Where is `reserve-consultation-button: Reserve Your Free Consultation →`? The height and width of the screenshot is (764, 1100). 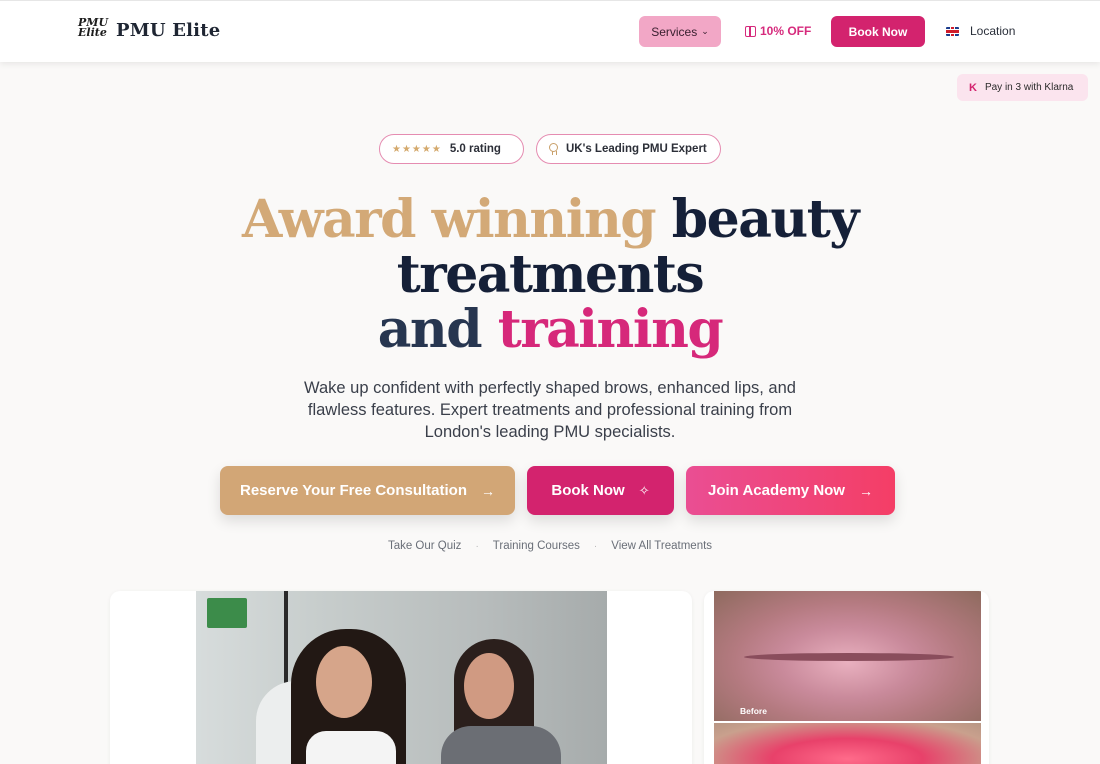 reserve-consultation-button: Reserve Your Free Consultation → is located at coordinates (367, 490).